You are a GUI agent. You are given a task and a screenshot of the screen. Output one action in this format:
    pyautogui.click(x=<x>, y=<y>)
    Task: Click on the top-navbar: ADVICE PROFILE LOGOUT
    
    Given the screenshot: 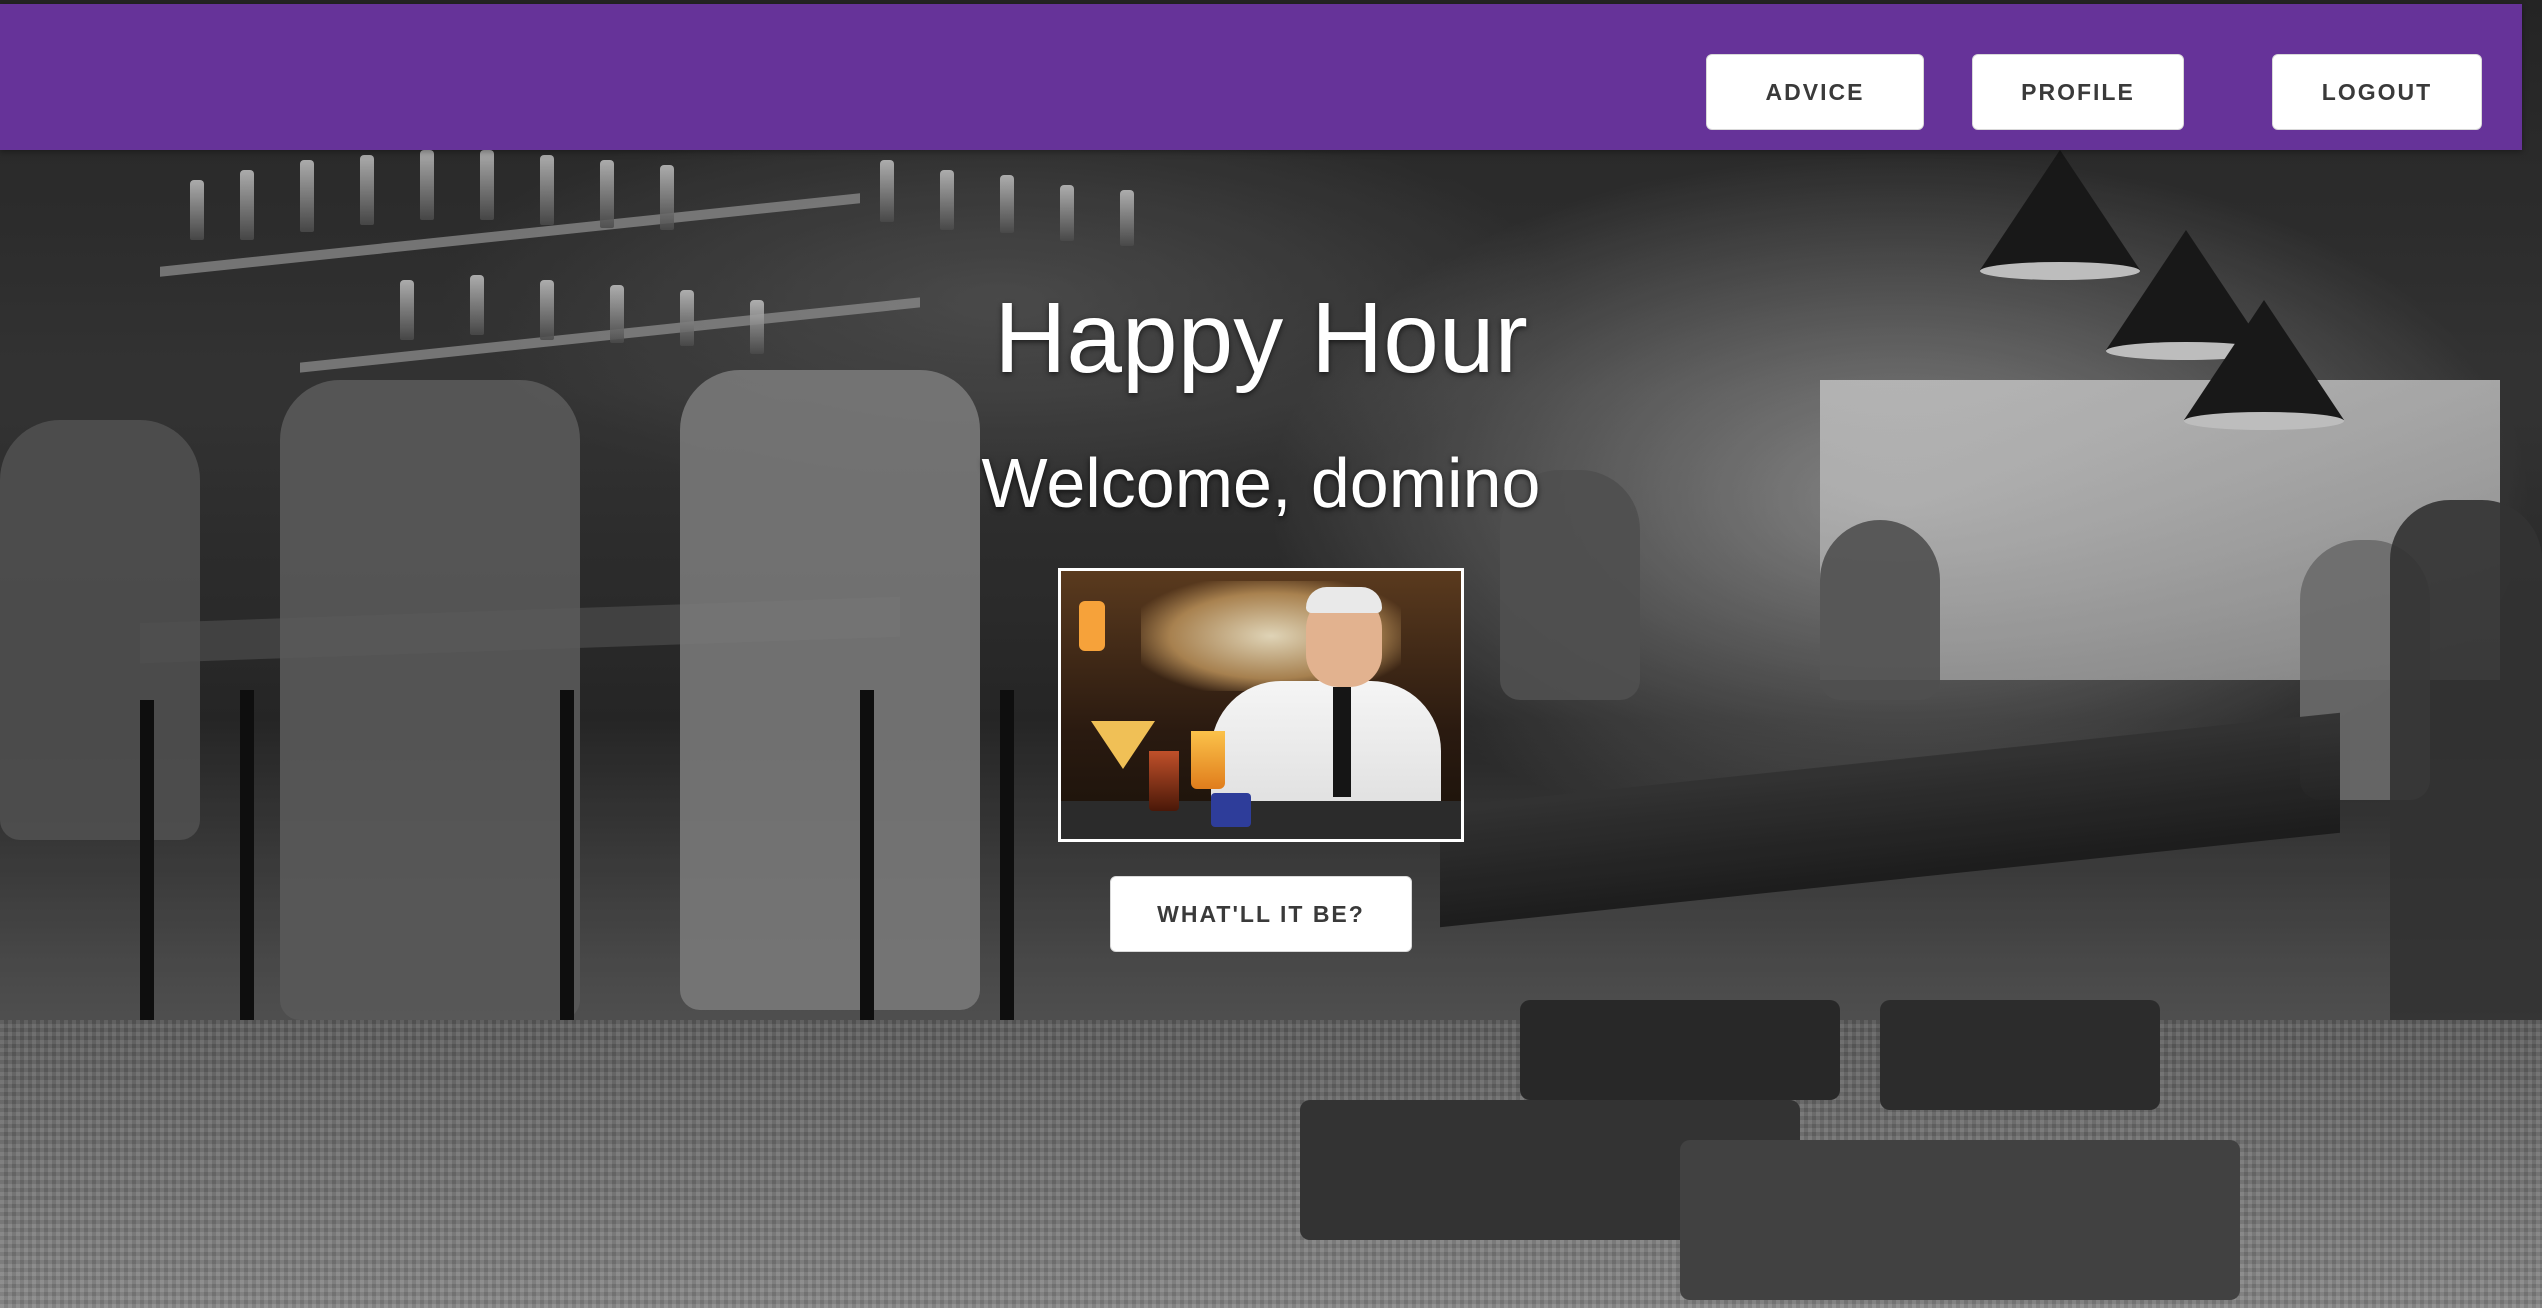 What is the action you would take?
    pyautogui.click(x=1261, y=77)
    